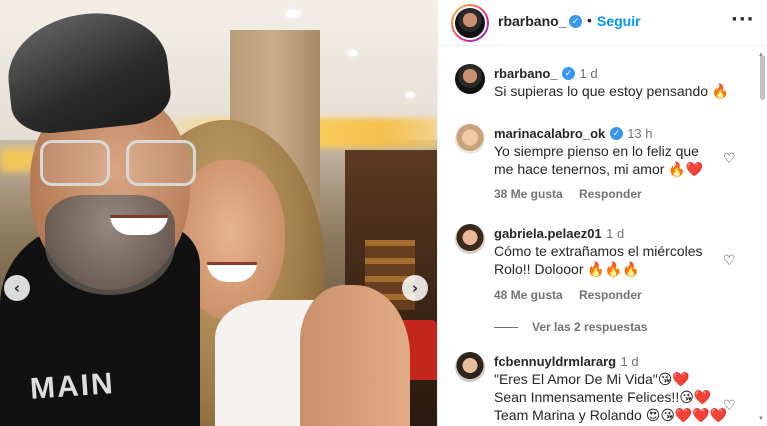 The height and width of the screenshot is (426, 767). What do you see at coordinates (762, 77) in the screenshot?
I see `scrollbar-thumb` at bounding box center [762, 77].